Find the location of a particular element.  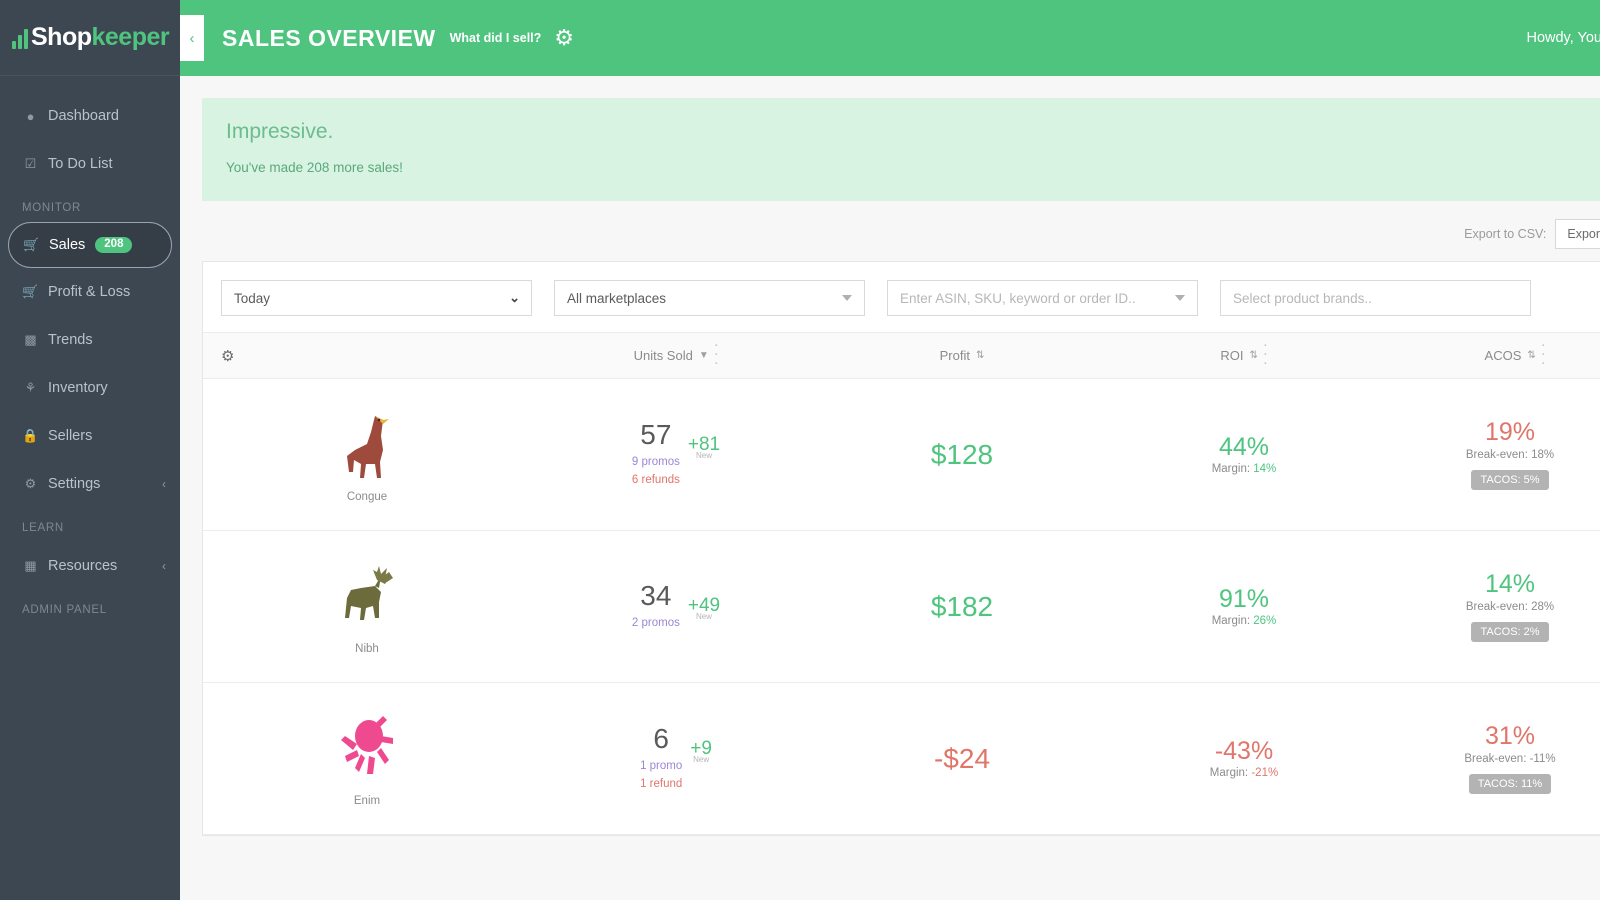

units-sold-cell: 34 2 promos +49 New is located at coordinates (676, 606).